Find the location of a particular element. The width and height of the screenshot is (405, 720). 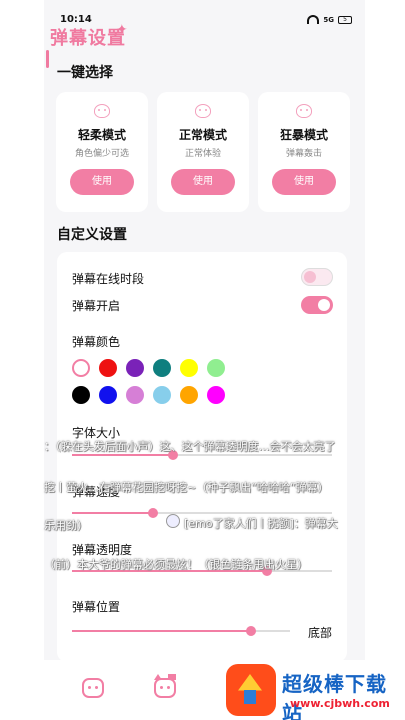

speed-slider is located at coordinates (202, 513).